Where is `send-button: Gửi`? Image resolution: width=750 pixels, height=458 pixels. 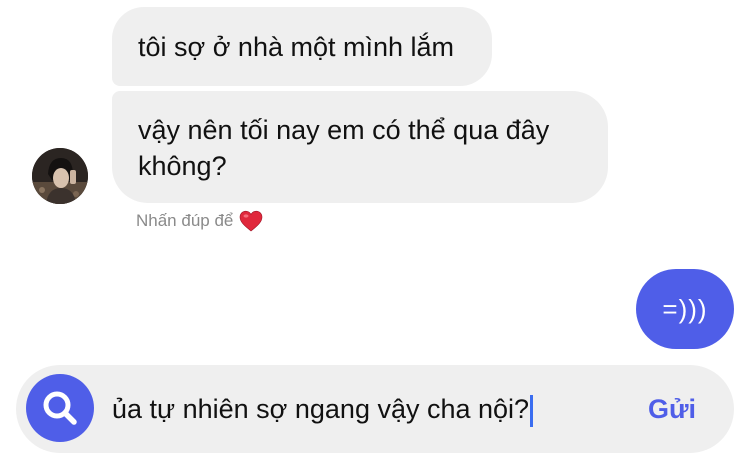 send-button: Gửi is located at coordinates (672, 409).